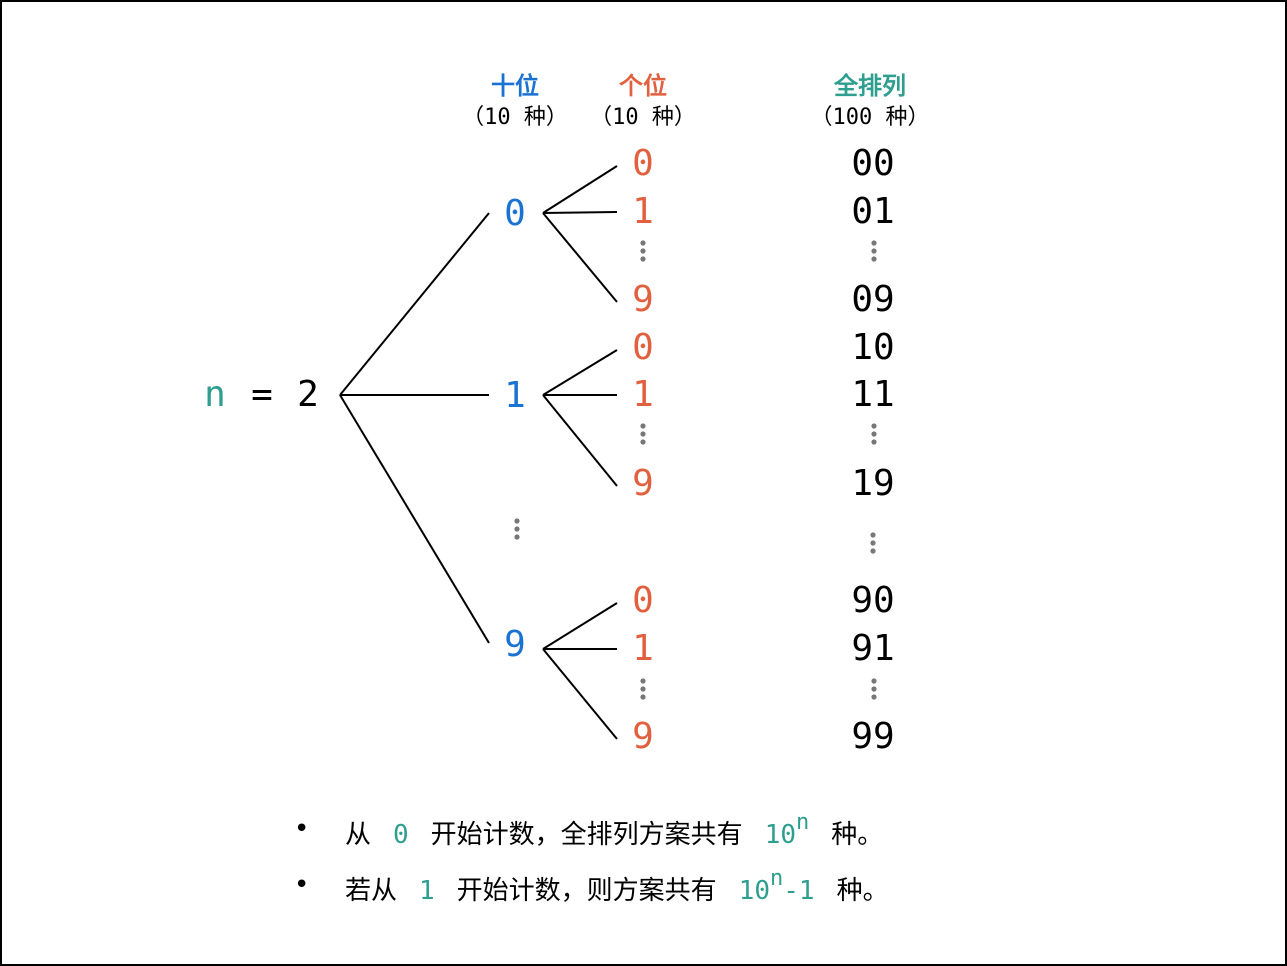  What do you see at coordinates (586, 891) in the screenshot?
I see `note-mid: 开始计数，则方案共有` at bounding box center [586, 891].